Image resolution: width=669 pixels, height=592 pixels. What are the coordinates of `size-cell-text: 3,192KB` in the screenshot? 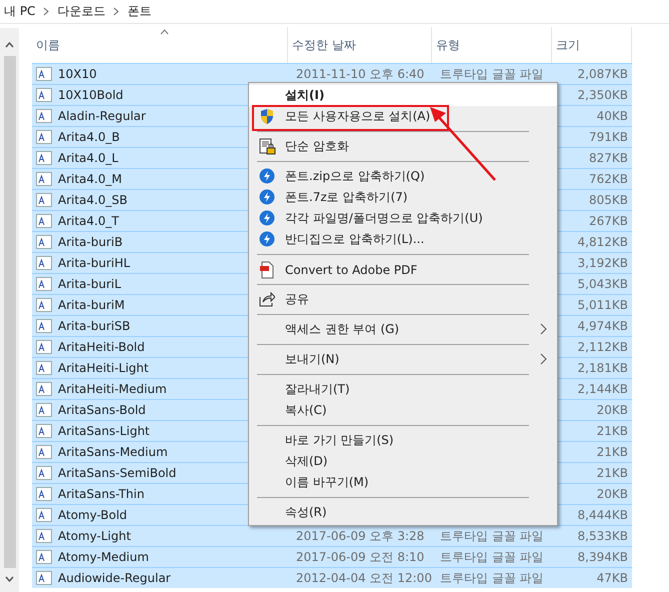 It's located at (602, 263).